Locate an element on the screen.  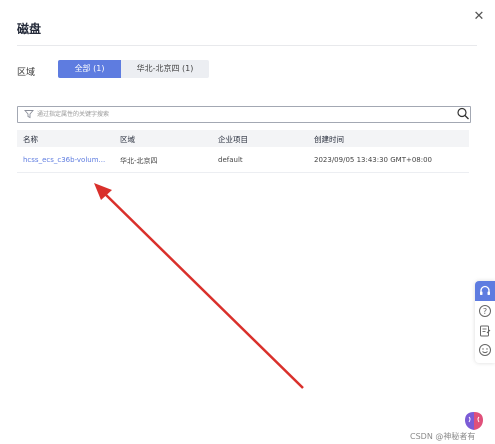
column-header-created: 创建时间 is located at coordinates (329, 139).